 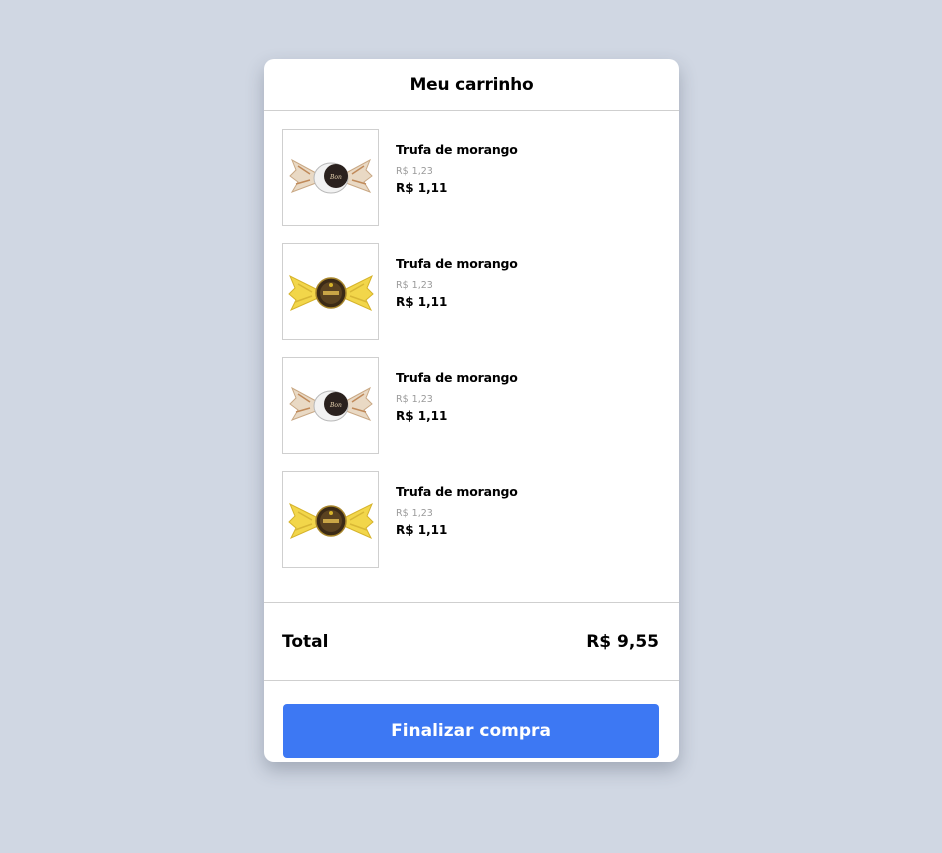 I want to click on total-row: Total R$ 9,55, so click(x=471, y=642).